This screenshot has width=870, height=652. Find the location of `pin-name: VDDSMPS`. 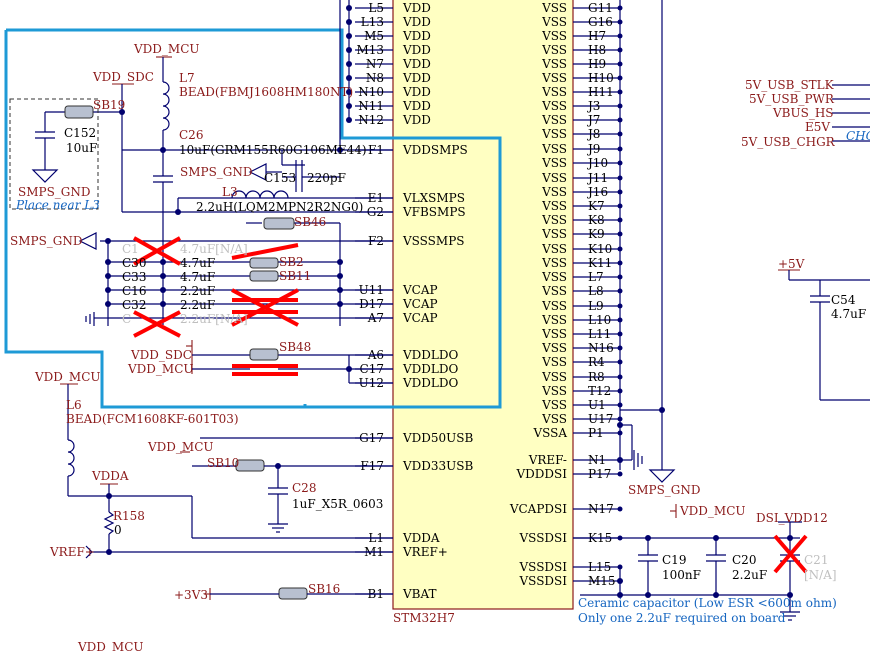

pin-name: VDDSMPS is located at coordinates (435, 150).